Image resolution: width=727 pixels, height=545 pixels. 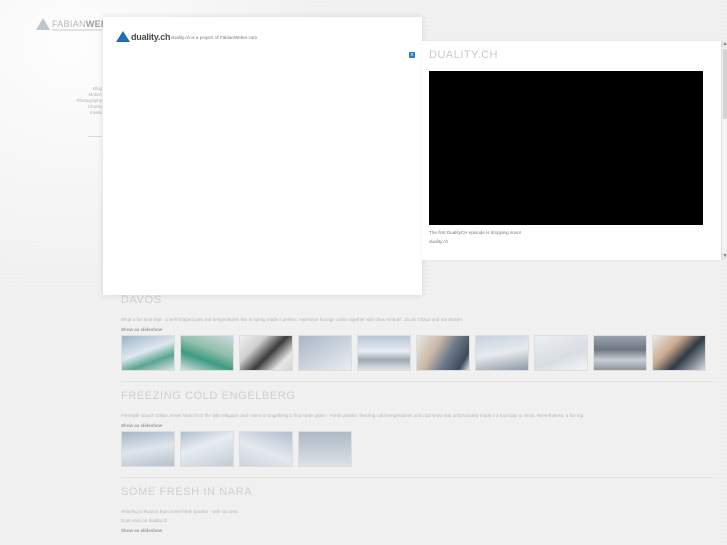 I want to click on section-title: SOME FRESH IN NARA, so click(x=422, y=492).